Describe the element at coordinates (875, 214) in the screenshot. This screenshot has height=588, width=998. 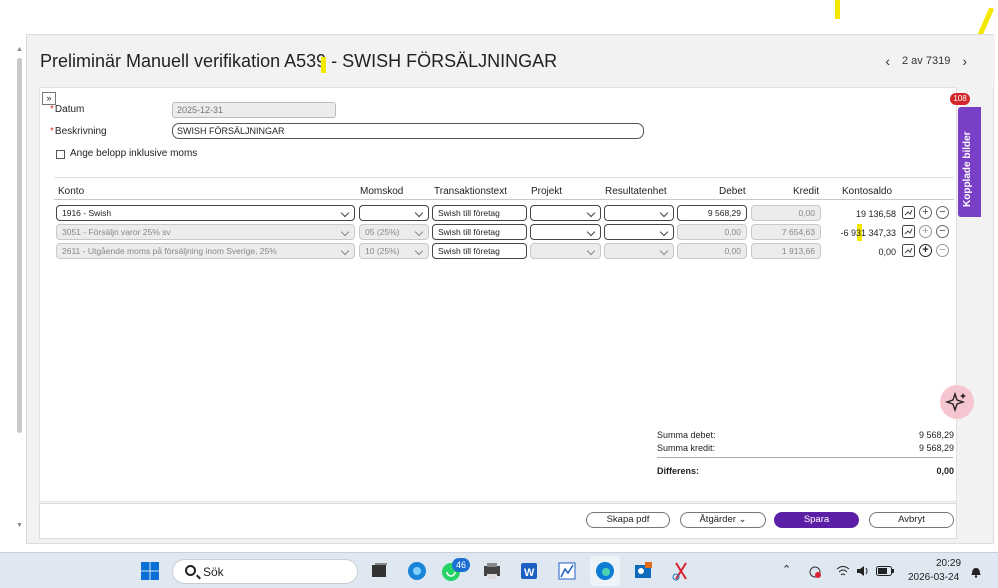
I see `kontosaldo-value: 19 136,58` at that location.